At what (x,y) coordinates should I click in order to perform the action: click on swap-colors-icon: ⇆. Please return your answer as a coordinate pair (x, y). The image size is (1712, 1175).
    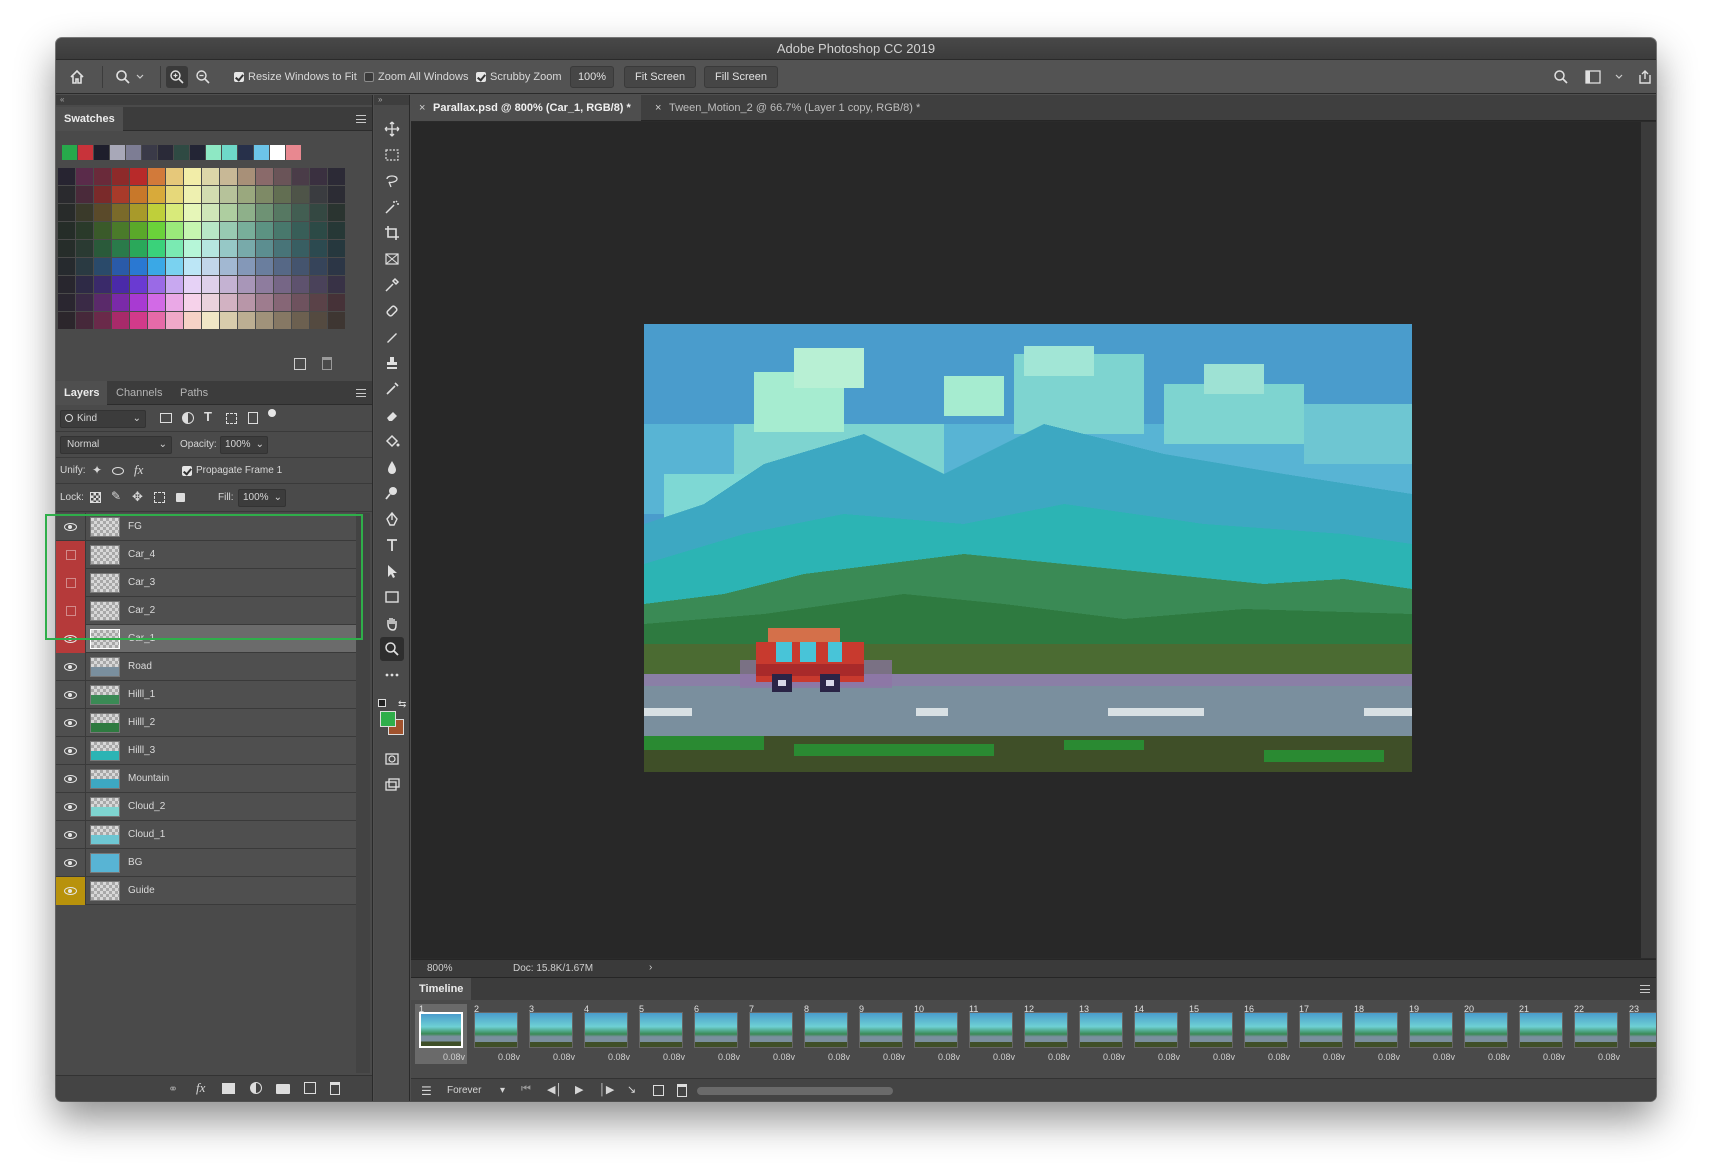
    Looking at the image, I should click on (402, 704).